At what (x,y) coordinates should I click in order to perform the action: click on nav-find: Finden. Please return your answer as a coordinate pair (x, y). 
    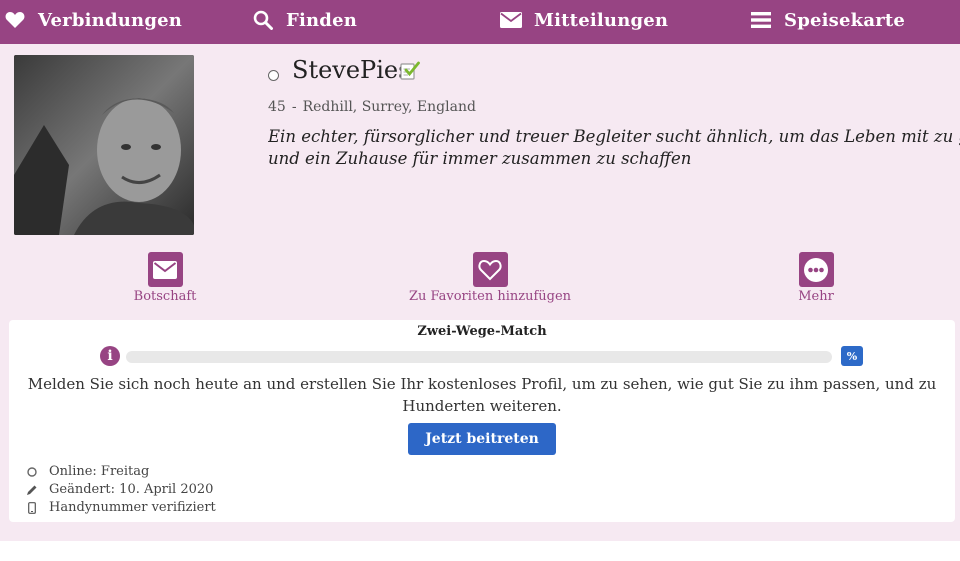
    Looking at the image, I should click on (304, 20).